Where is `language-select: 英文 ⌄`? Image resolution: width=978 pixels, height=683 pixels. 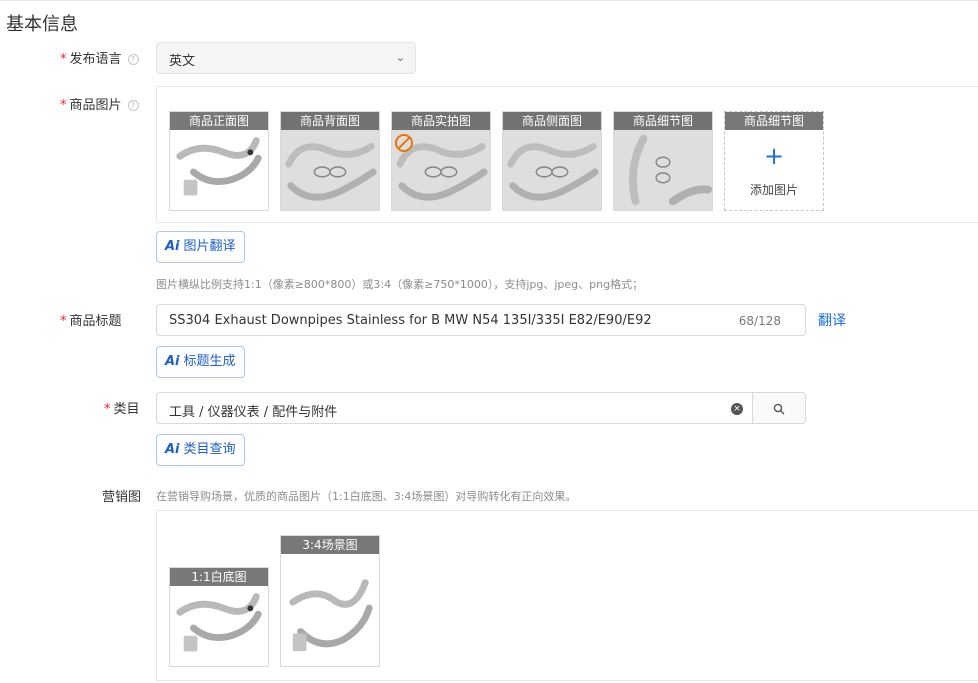 language-select: 英文 ⌄ is located at coordinates (286, 58).